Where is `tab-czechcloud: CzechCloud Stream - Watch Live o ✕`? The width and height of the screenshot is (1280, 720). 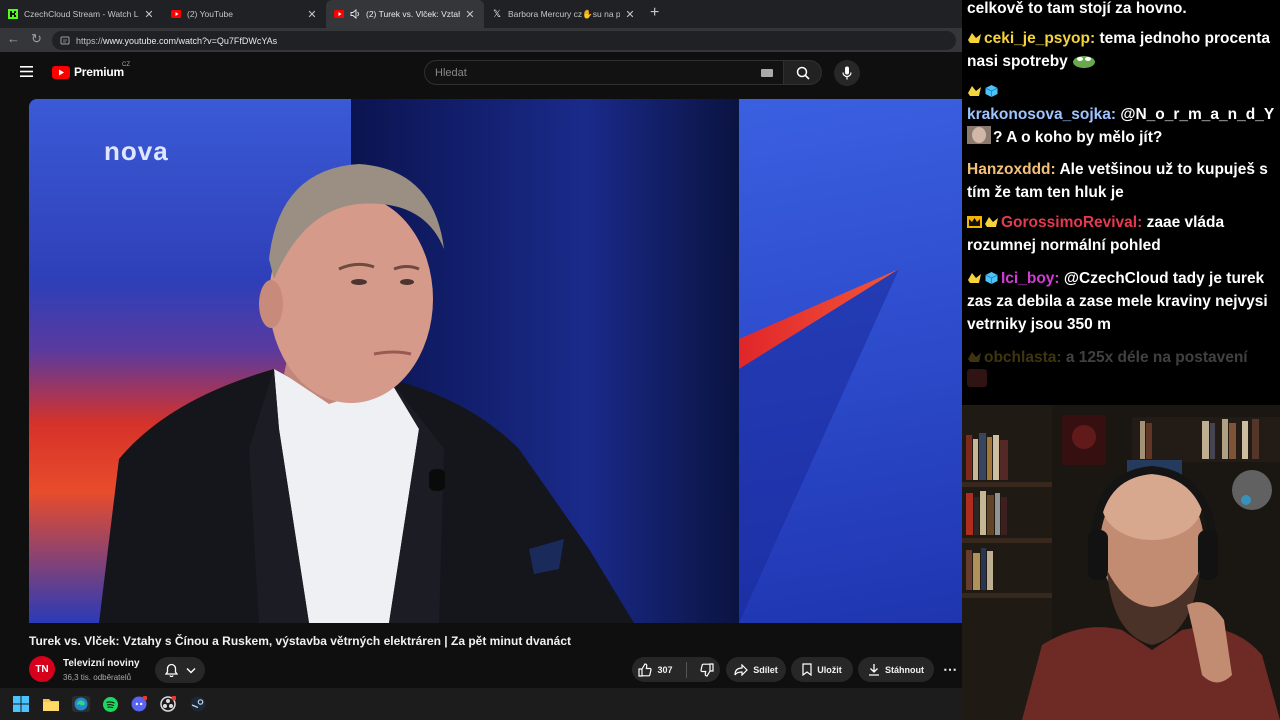
tab-czechcloud: CzechCloud Stream - Watch Live o ✕ is located at coordinates (81, 14).